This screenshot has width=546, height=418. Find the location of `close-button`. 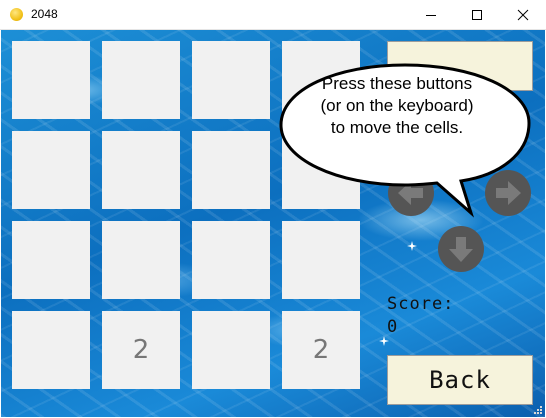

close-button is located at coordinates (523, 15).